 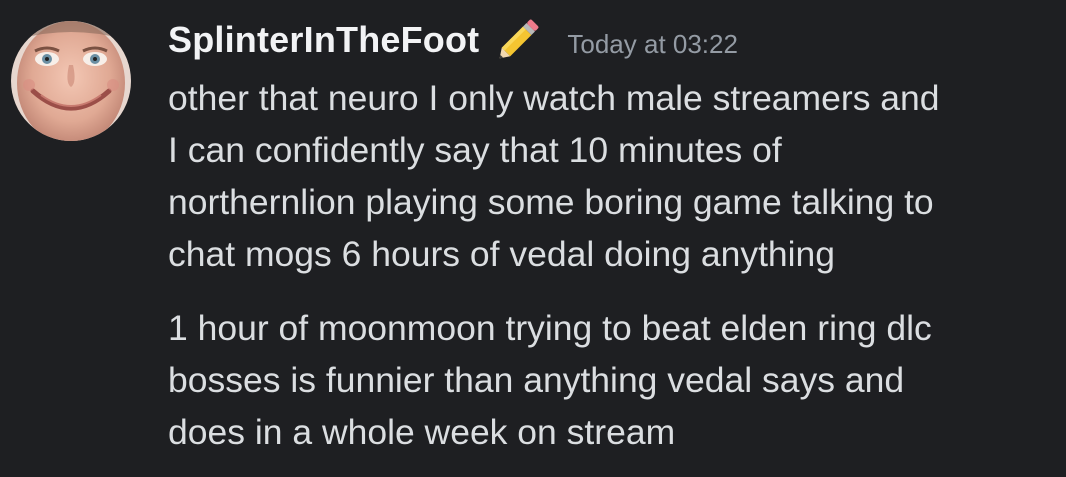 What do you see at coordinates (422, 432) in the screenshot?
I see `message-line: does in a whole week on stream` at bounding box center [422, 432].